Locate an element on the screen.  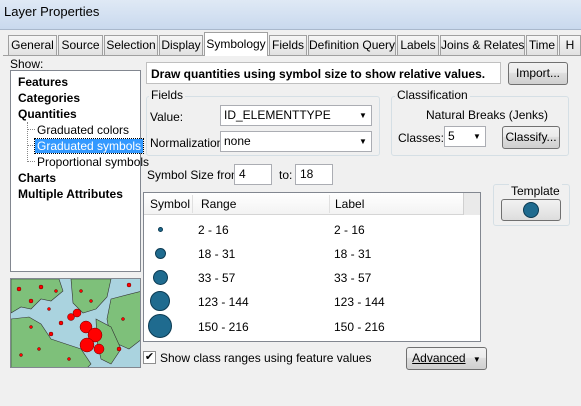
tab-general: General is located at coordinates (32, 45).